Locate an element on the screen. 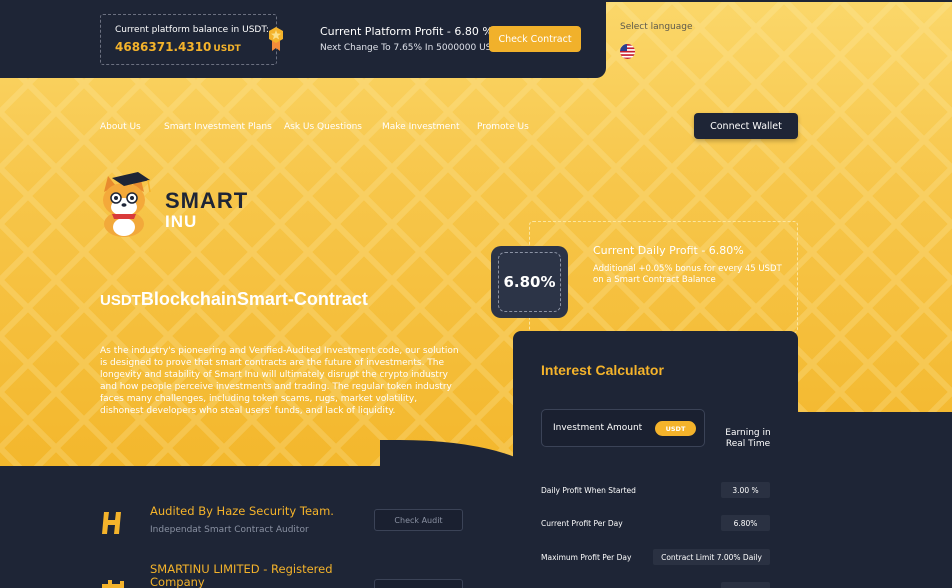 This screenshot has width=952, height=588. headline-main: BlockchainSmart-Contract is located at coordinates (254, 299).